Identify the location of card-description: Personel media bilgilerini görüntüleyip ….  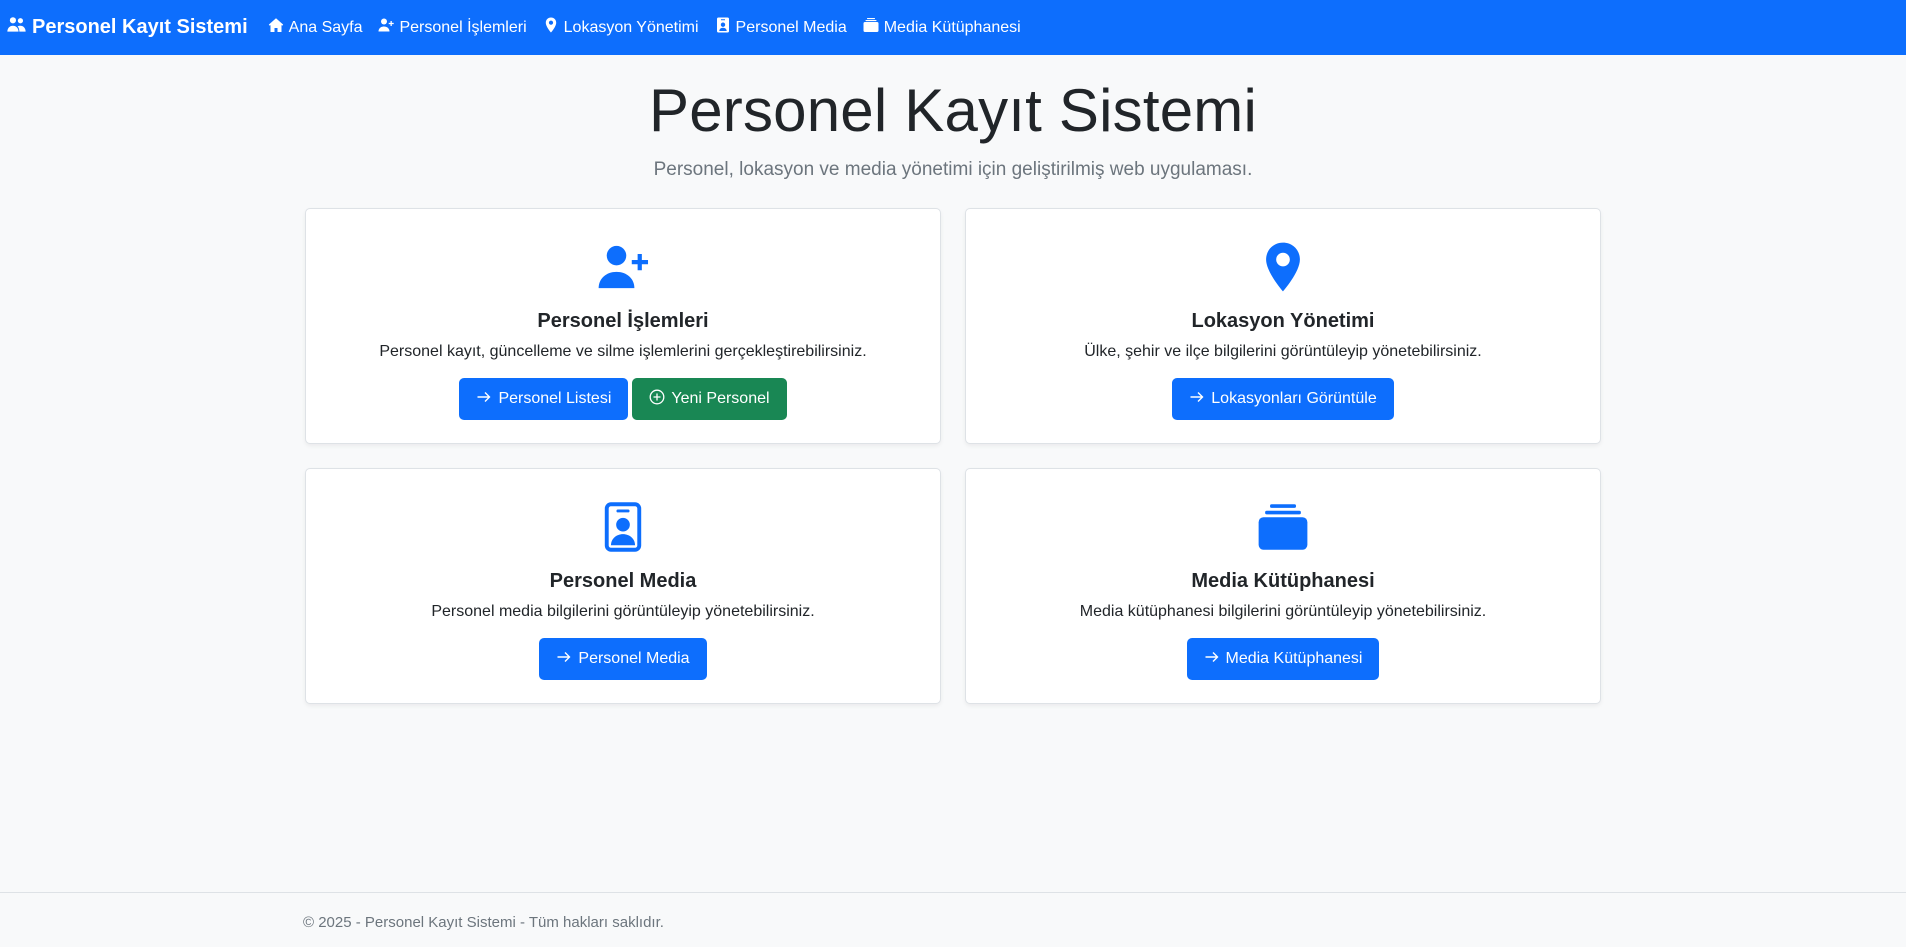
(623, 611).